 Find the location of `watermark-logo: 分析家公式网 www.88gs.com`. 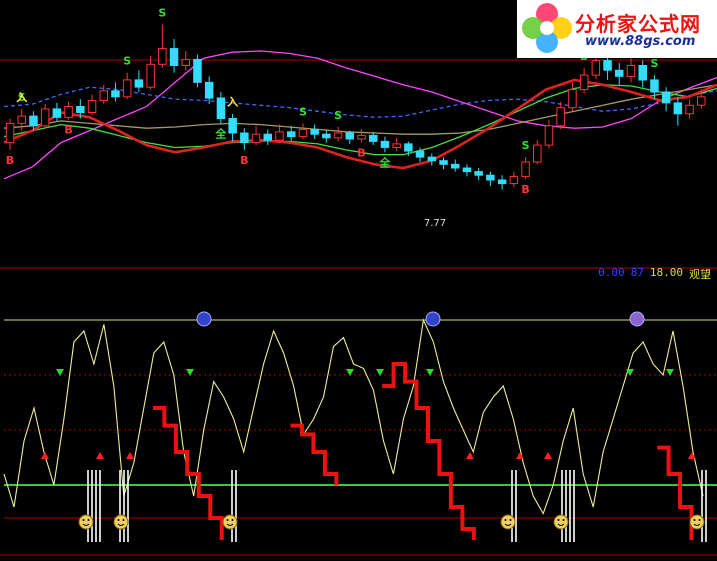

watermark-logo: 分析家公式网 www.88gs.com is located at coordinates (617, 29).